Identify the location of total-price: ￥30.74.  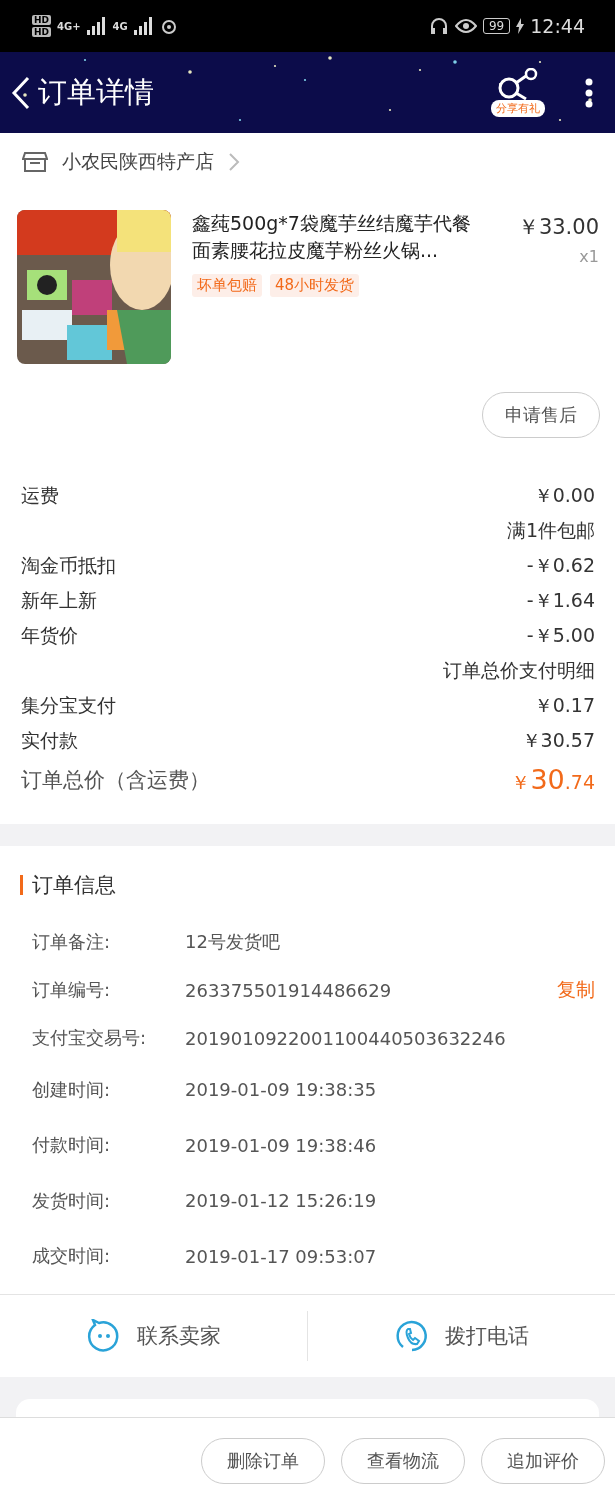
(553, 780).